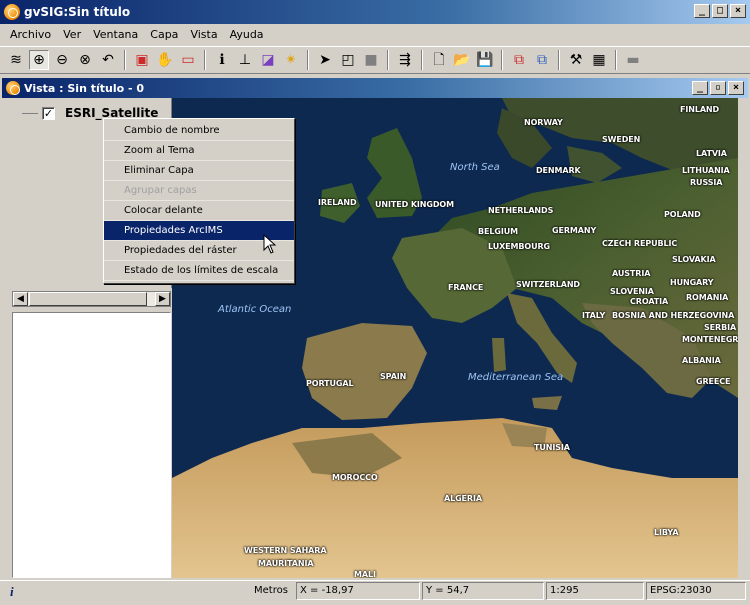 The image size is (750, 605). I want to click on country-label: SLOVAKIA, so click(694, 259).